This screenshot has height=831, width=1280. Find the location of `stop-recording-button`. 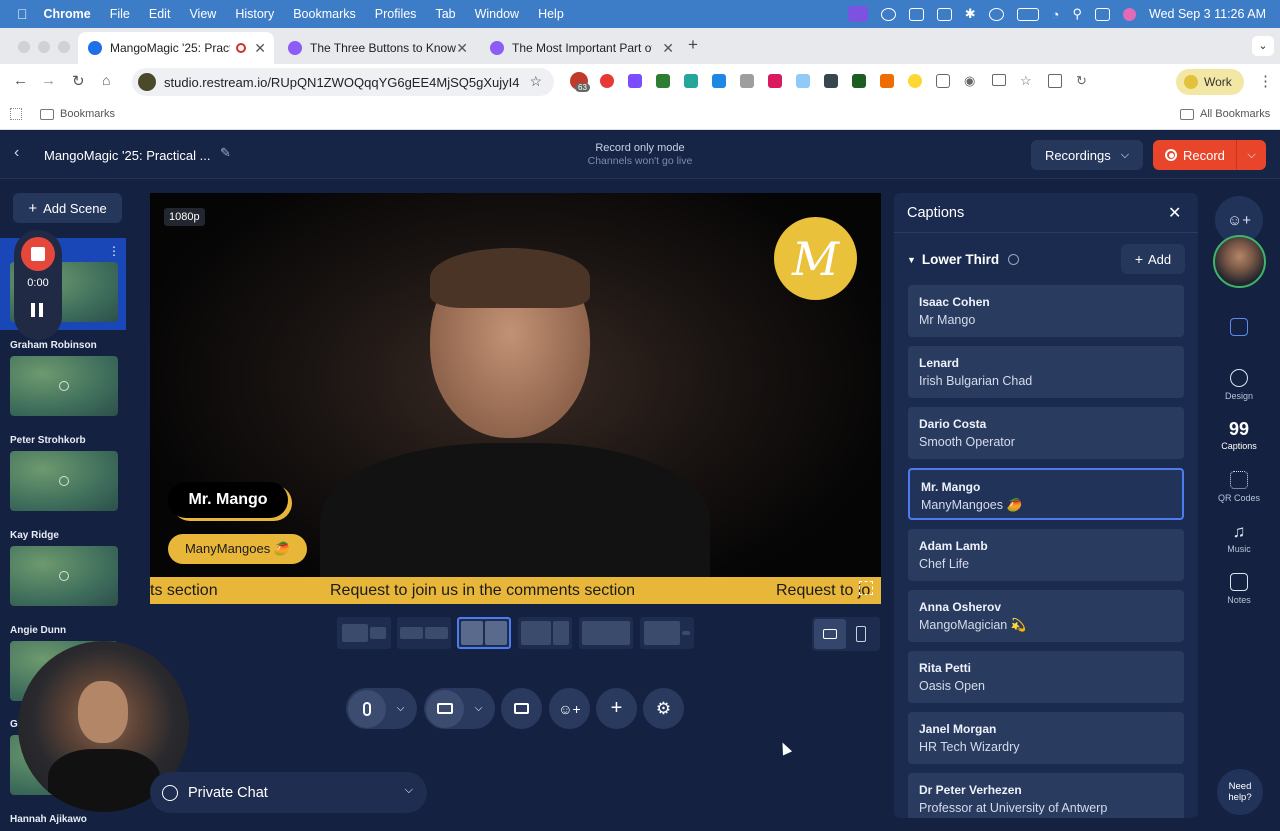

stop-recording-button is located at coordinates (38, 254).